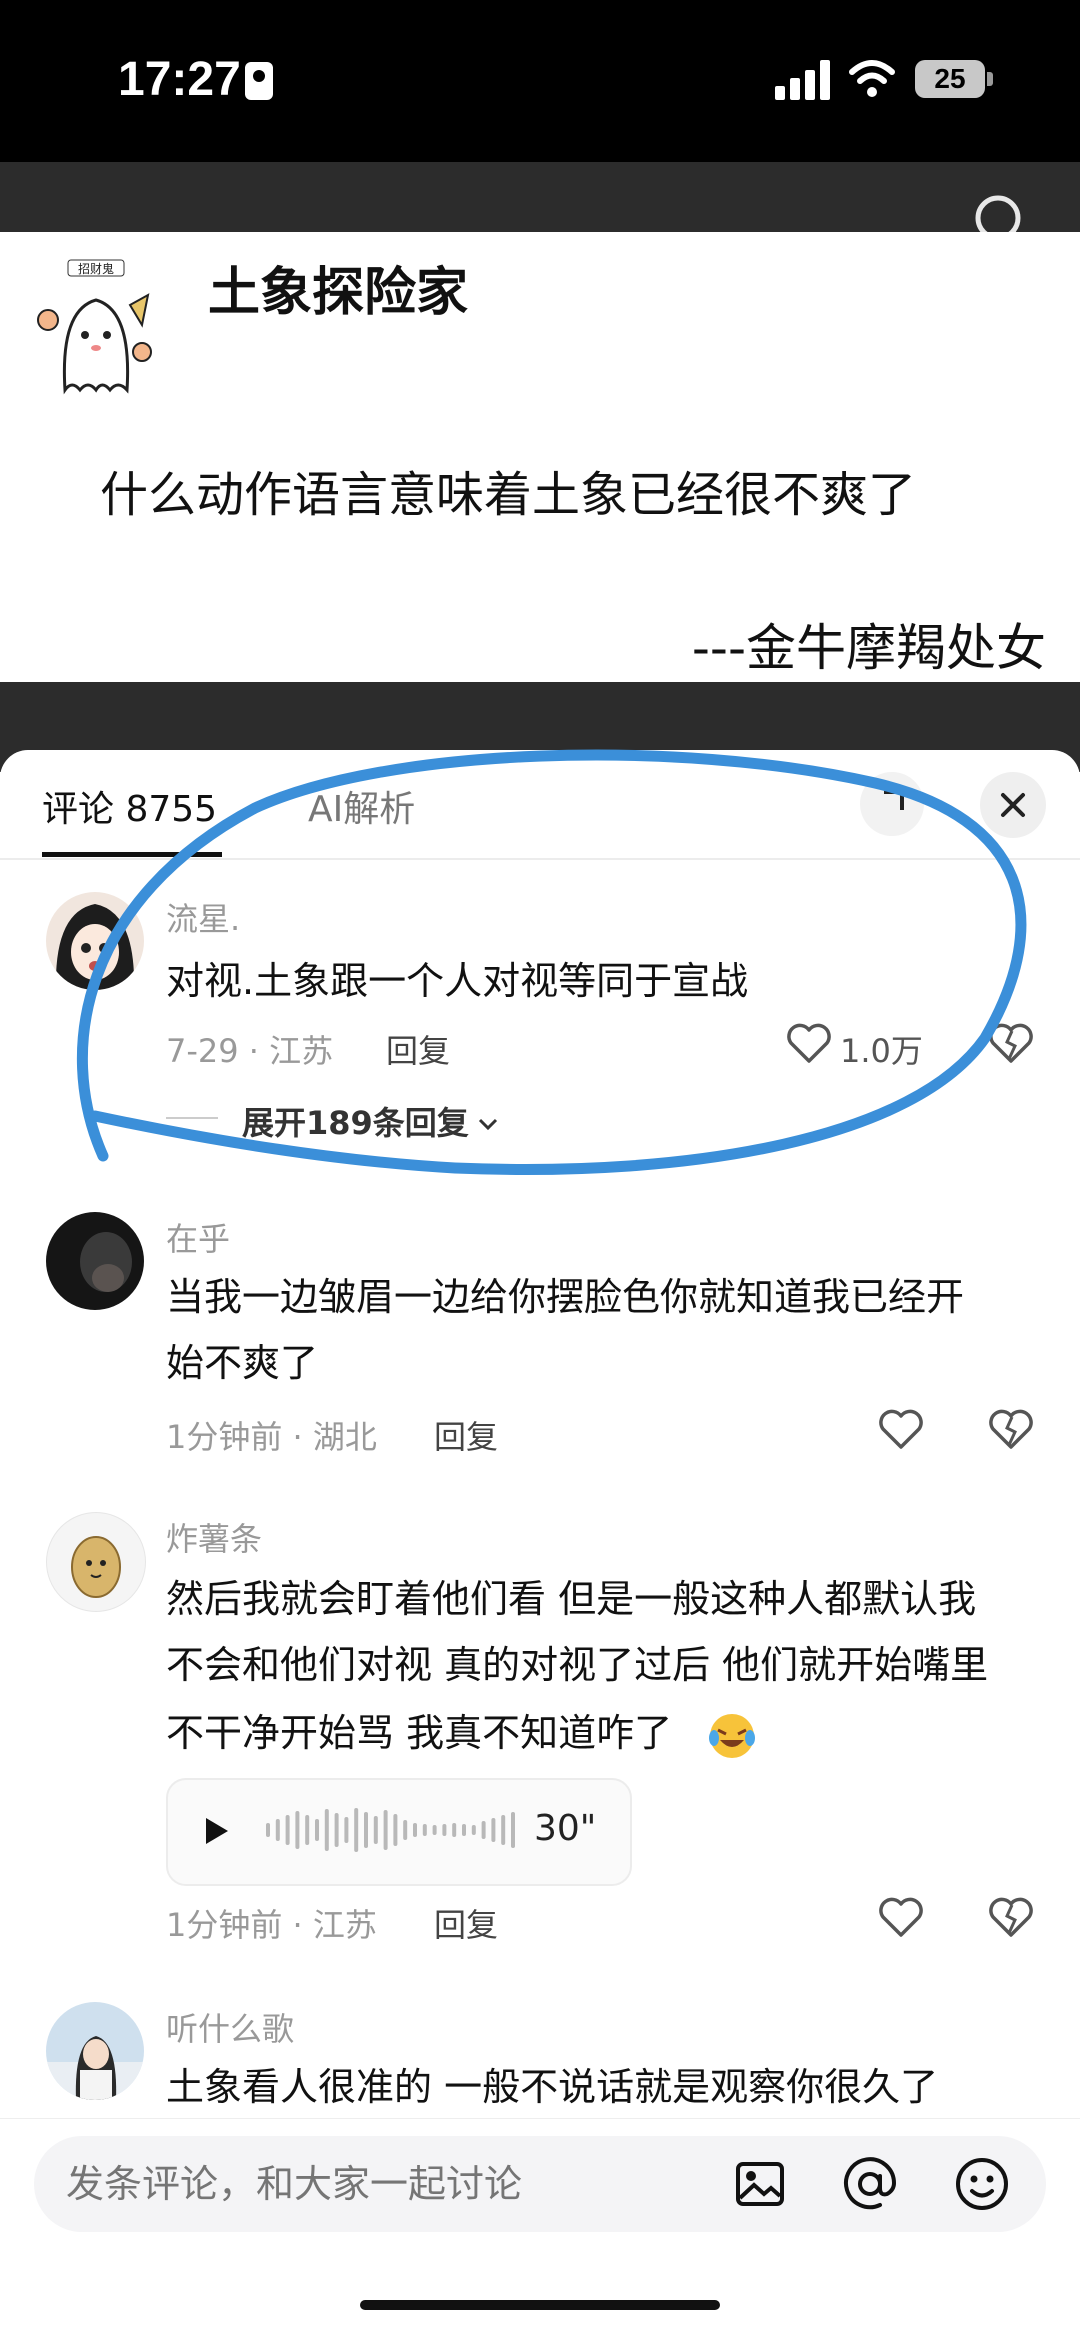 The image size is (1080, 2342). What do you see at coordinates (355, 1123) in the screenshot?
I see `expand-replies-label: 展开189条回复` at bounding box center [355, 1123].